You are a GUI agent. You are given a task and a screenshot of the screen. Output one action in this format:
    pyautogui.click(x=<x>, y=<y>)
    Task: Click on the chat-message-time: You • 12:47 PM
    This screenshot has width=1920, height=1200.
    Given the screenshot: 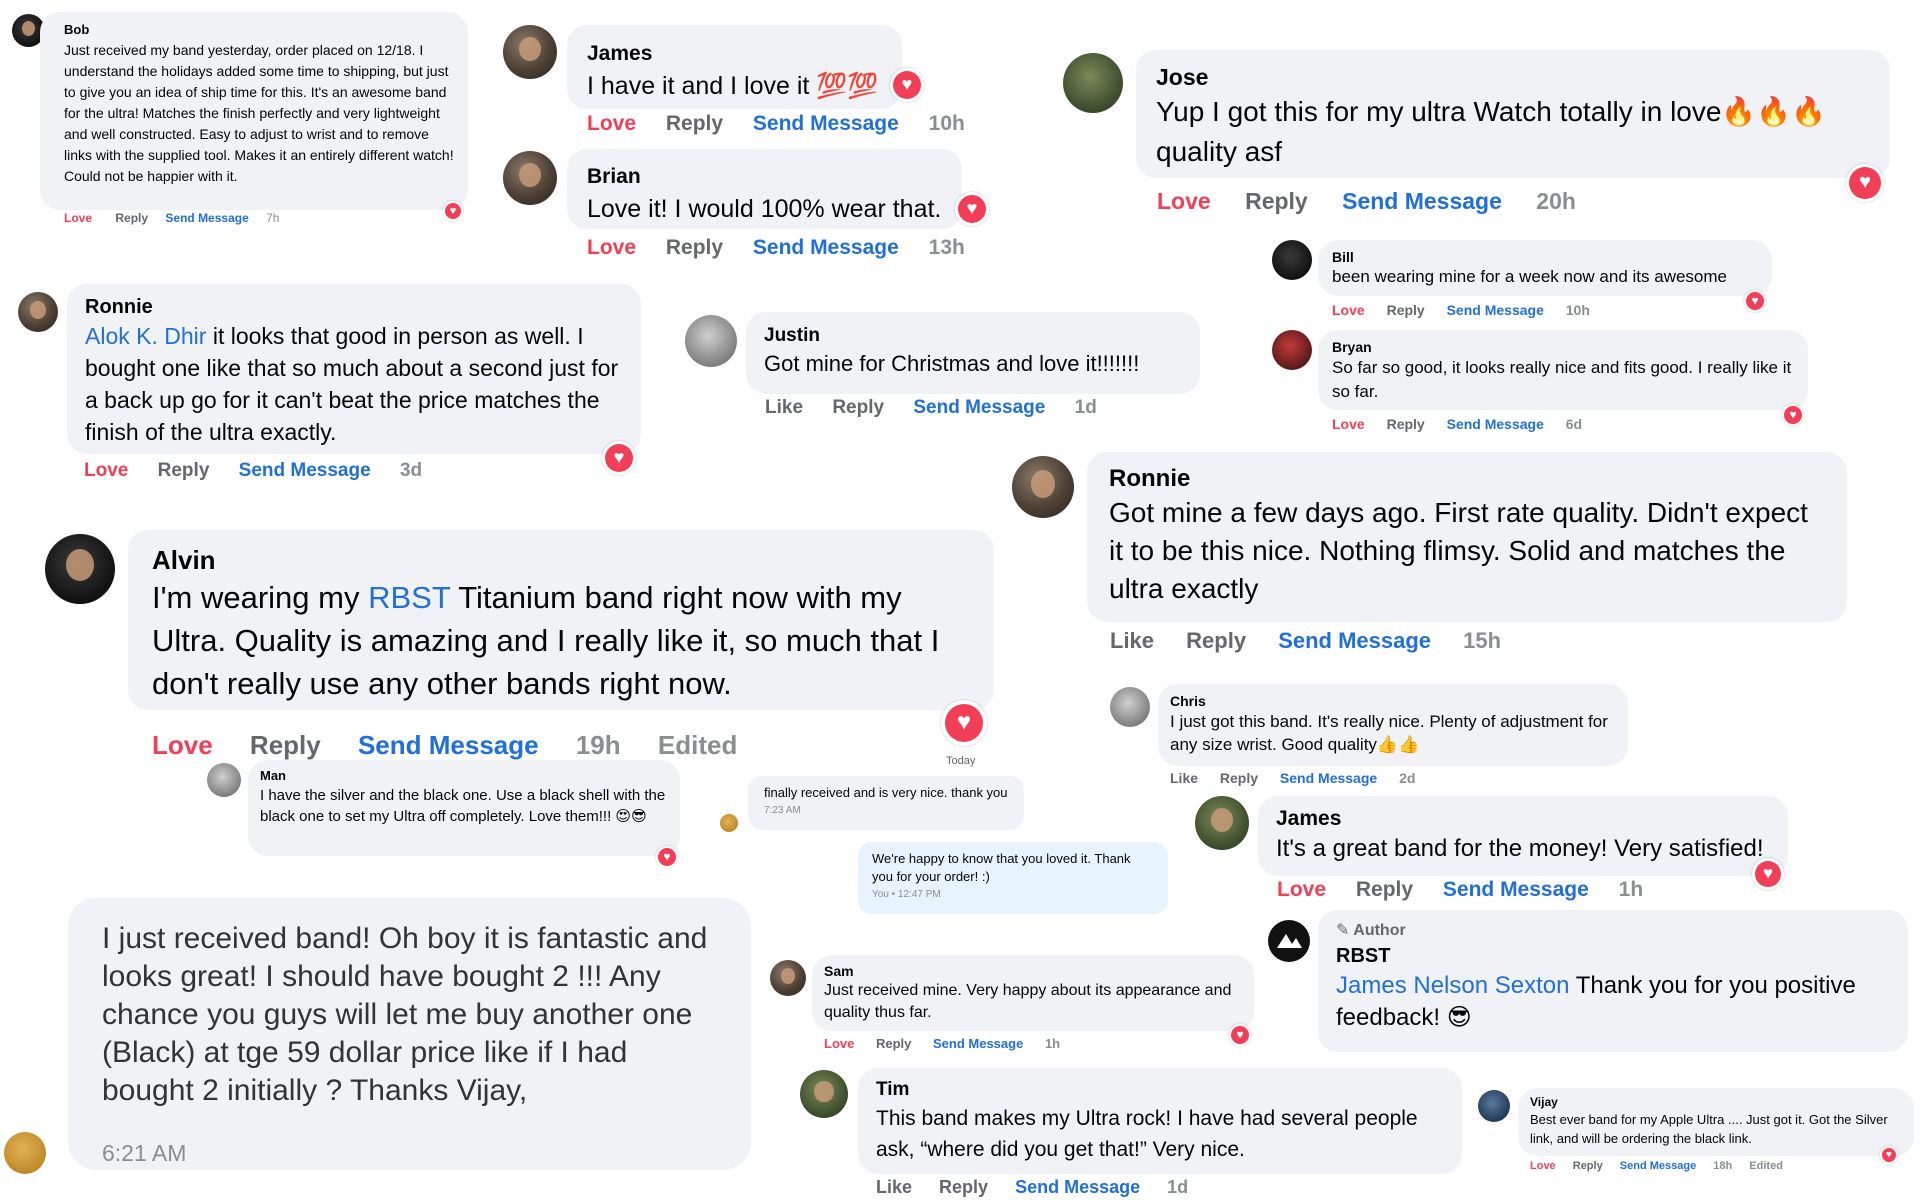 What is the action you would take?
    pyautogui.click(x=906, y=894)
    